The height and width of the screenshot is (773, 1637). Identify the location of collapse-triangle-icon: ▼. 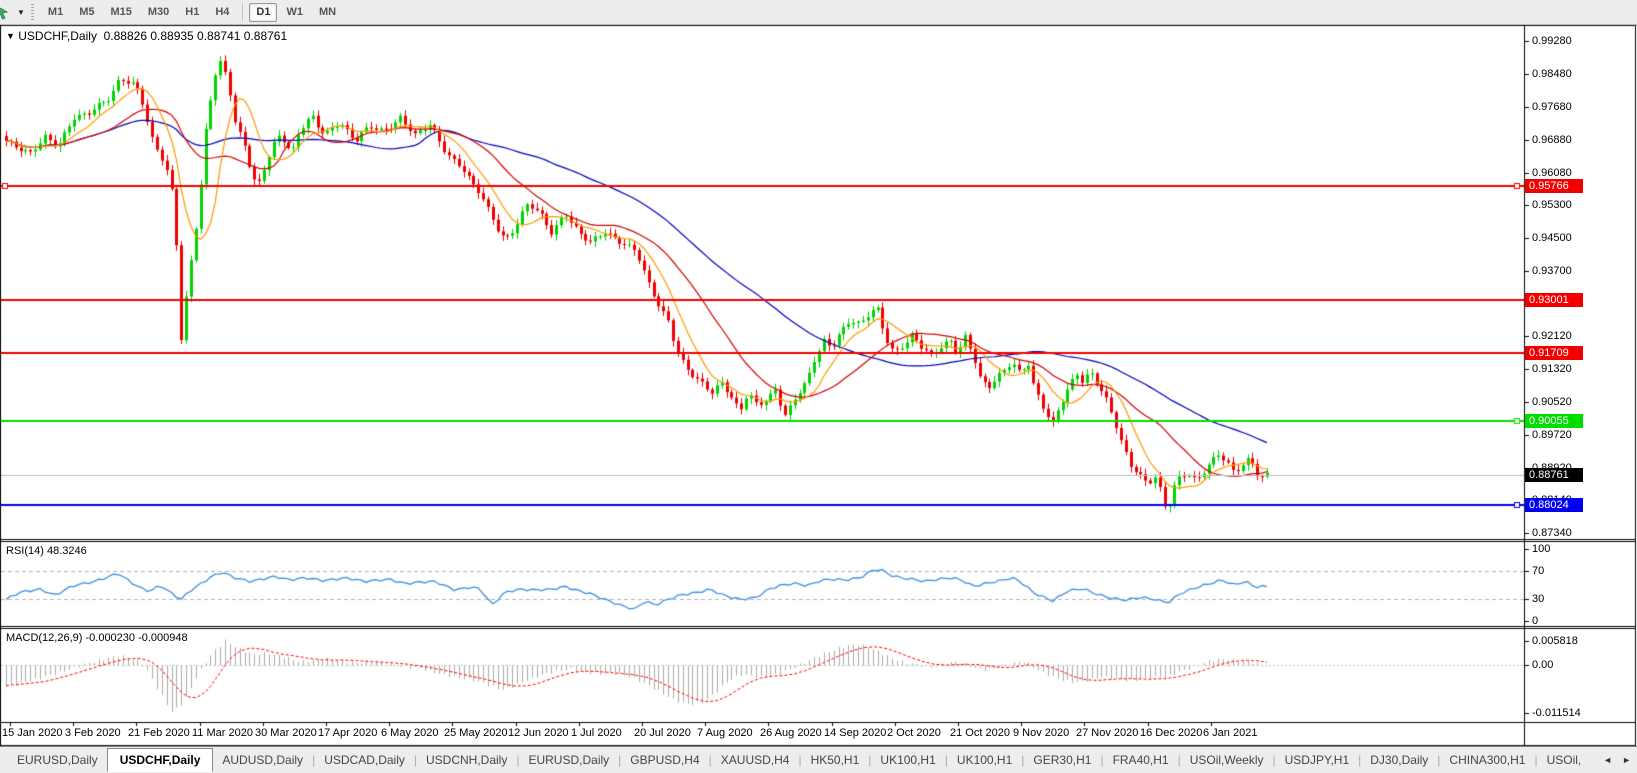
(10, 36).